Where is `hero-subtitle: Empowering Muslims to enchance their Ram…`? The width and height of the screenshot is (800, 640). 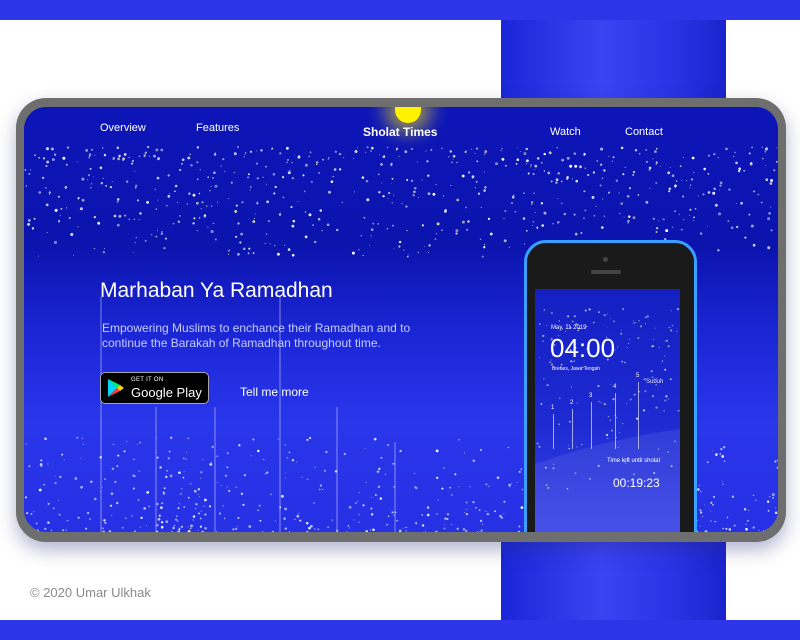 hero-subtitle: Empowering Muslims to enchance their Ram… is located at coordinates (256, 335).